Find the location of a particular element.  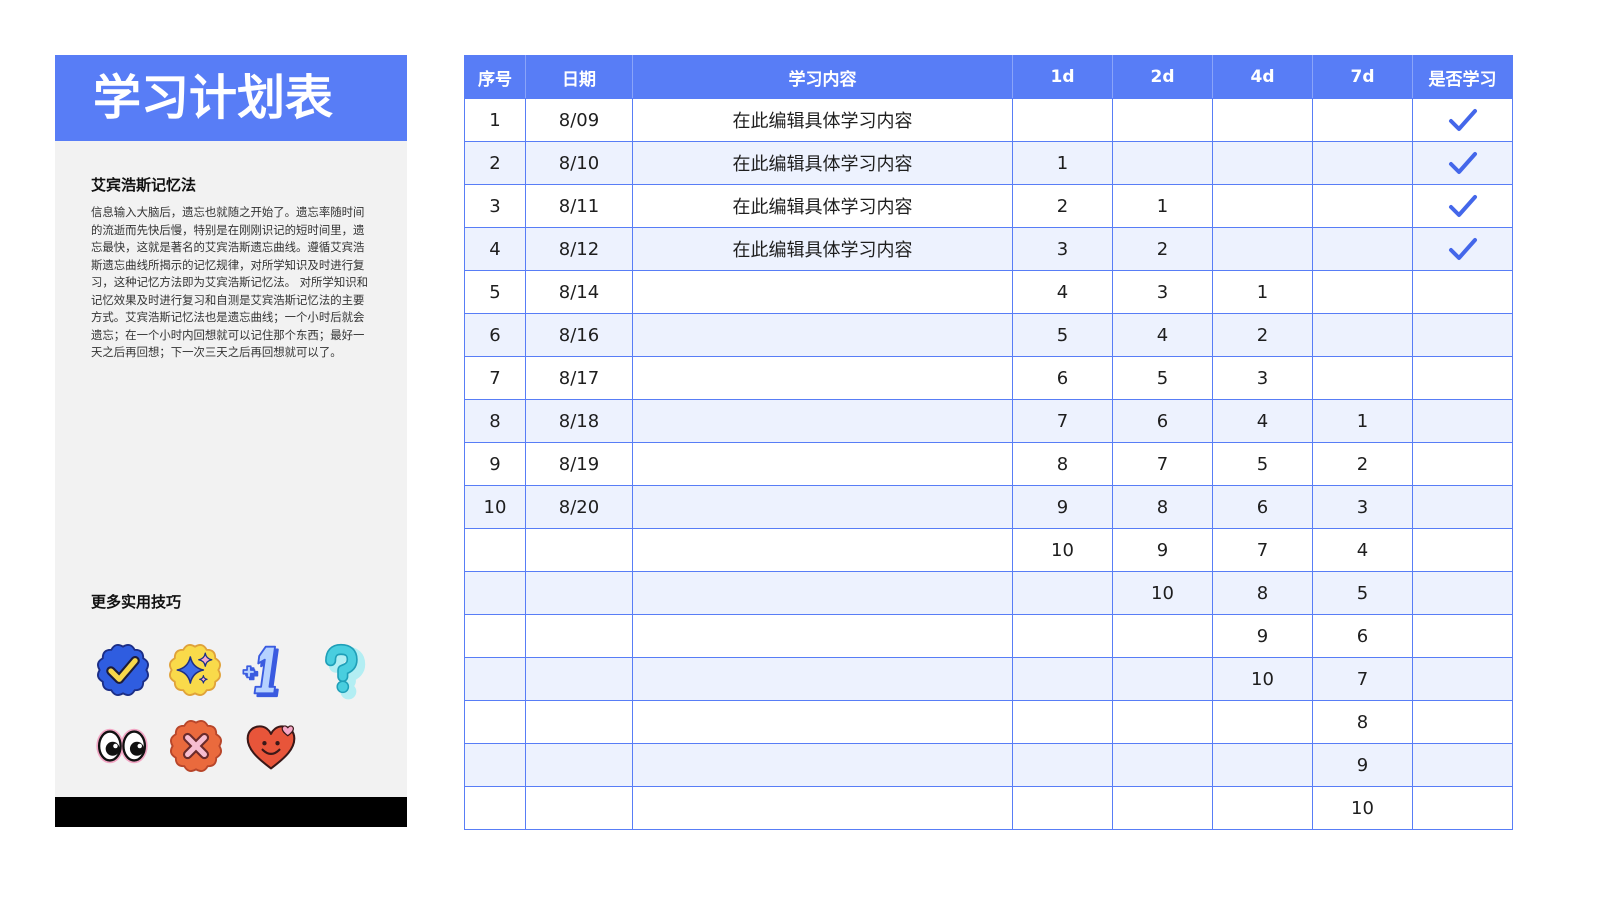

cell-7d: 7 is located at coordinates (1362, 679).